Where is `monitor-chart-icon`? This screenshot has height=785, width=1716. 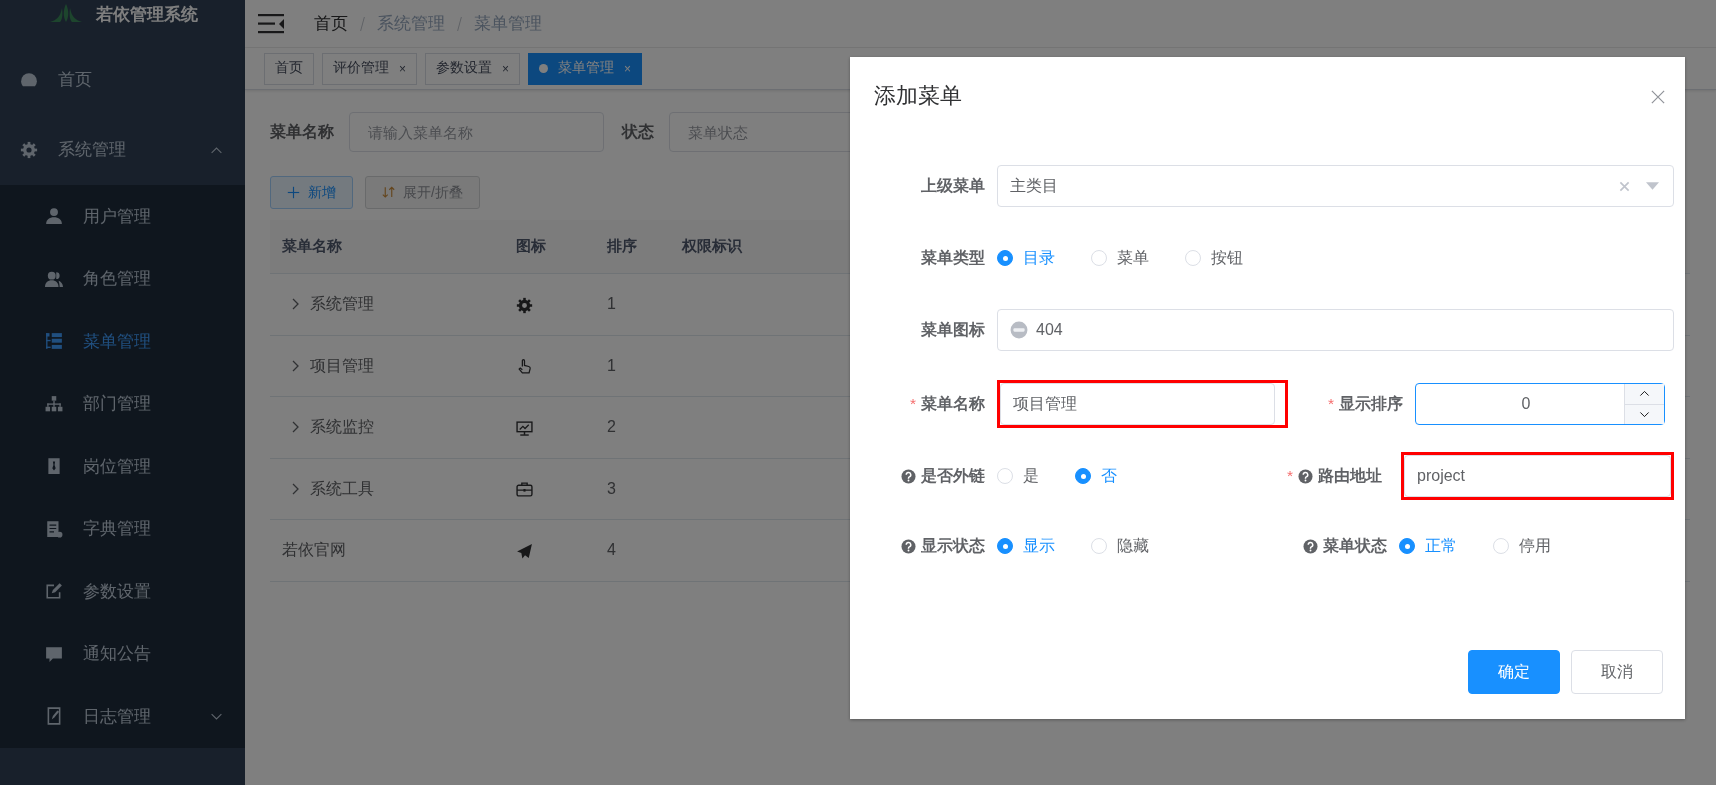
monitor-chart-icon is located at coordinates (524, 428).